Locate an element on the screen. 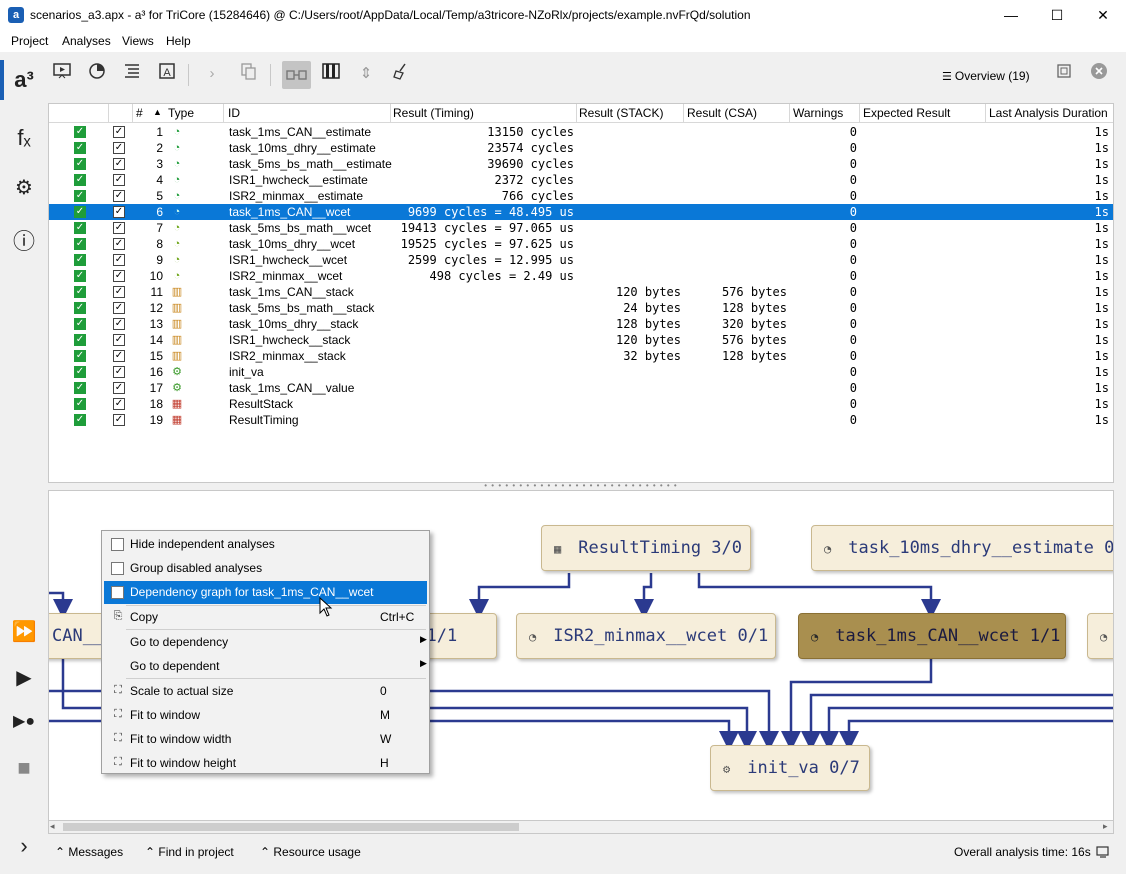 The width and height of the screenshot is (1126, 874). sort-ascending-icon: ▲ is located at coordinates (157, 112).